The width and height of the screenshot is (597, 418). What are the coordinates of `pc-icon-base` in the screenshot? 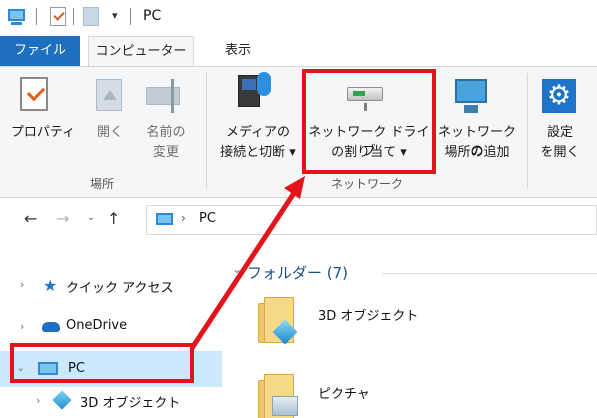 It's located at (16, 23).